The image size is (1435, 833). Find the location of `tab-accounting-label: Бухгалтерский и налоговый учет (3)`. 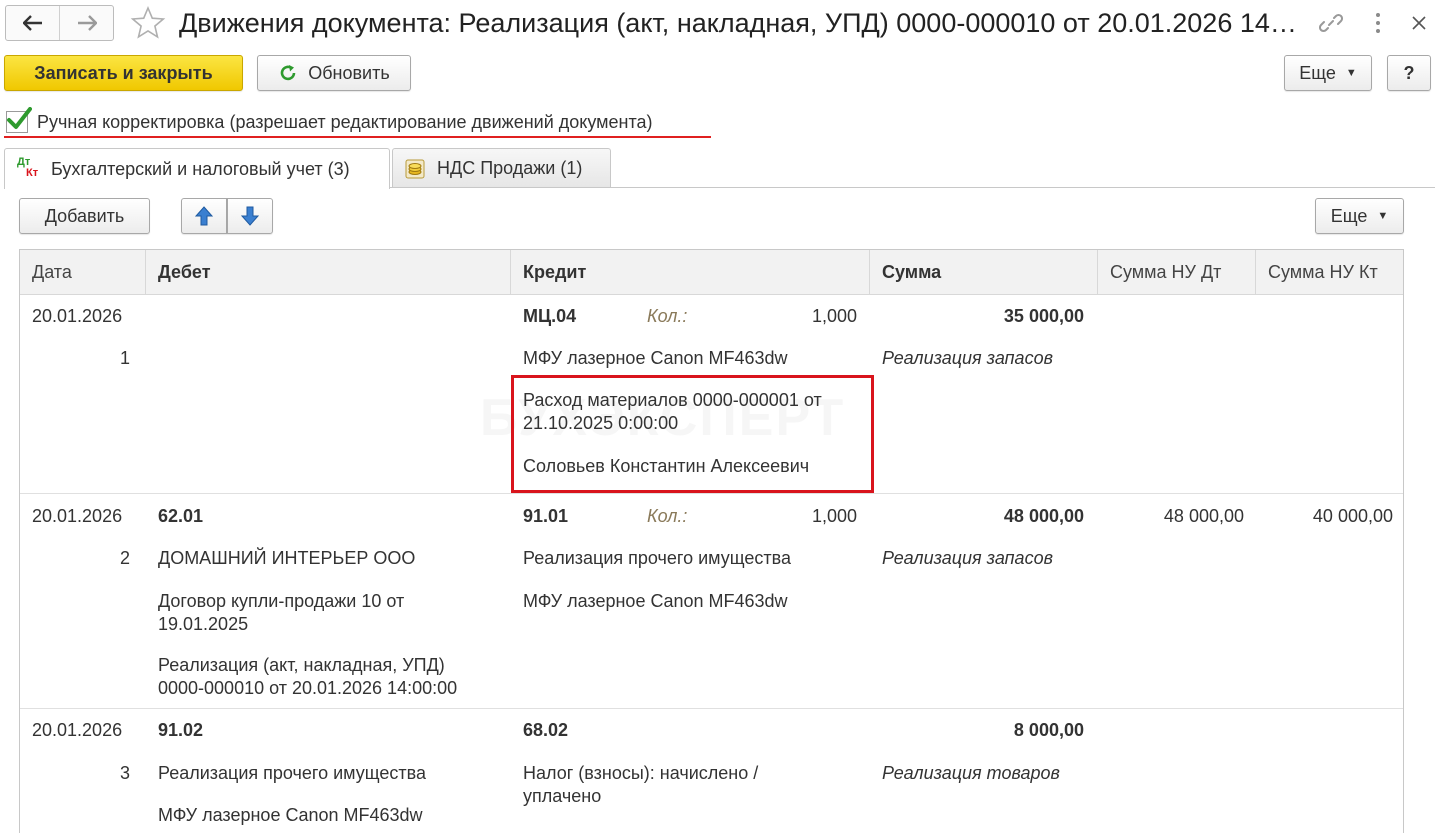

tab-accounting-label: Бухгалтерский и налоговый учет (3) is located at coordinates (200, 168).